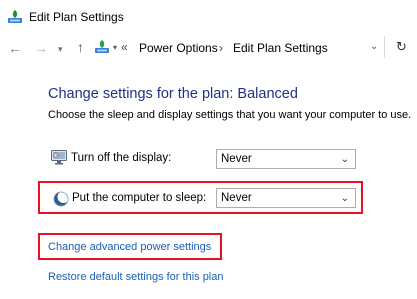 The height and width of the screenshot is (299, 417). Describe the element at coordinates (76, 17) in the screenshot. I see `window-title: Edit Plan Settings` at that location.